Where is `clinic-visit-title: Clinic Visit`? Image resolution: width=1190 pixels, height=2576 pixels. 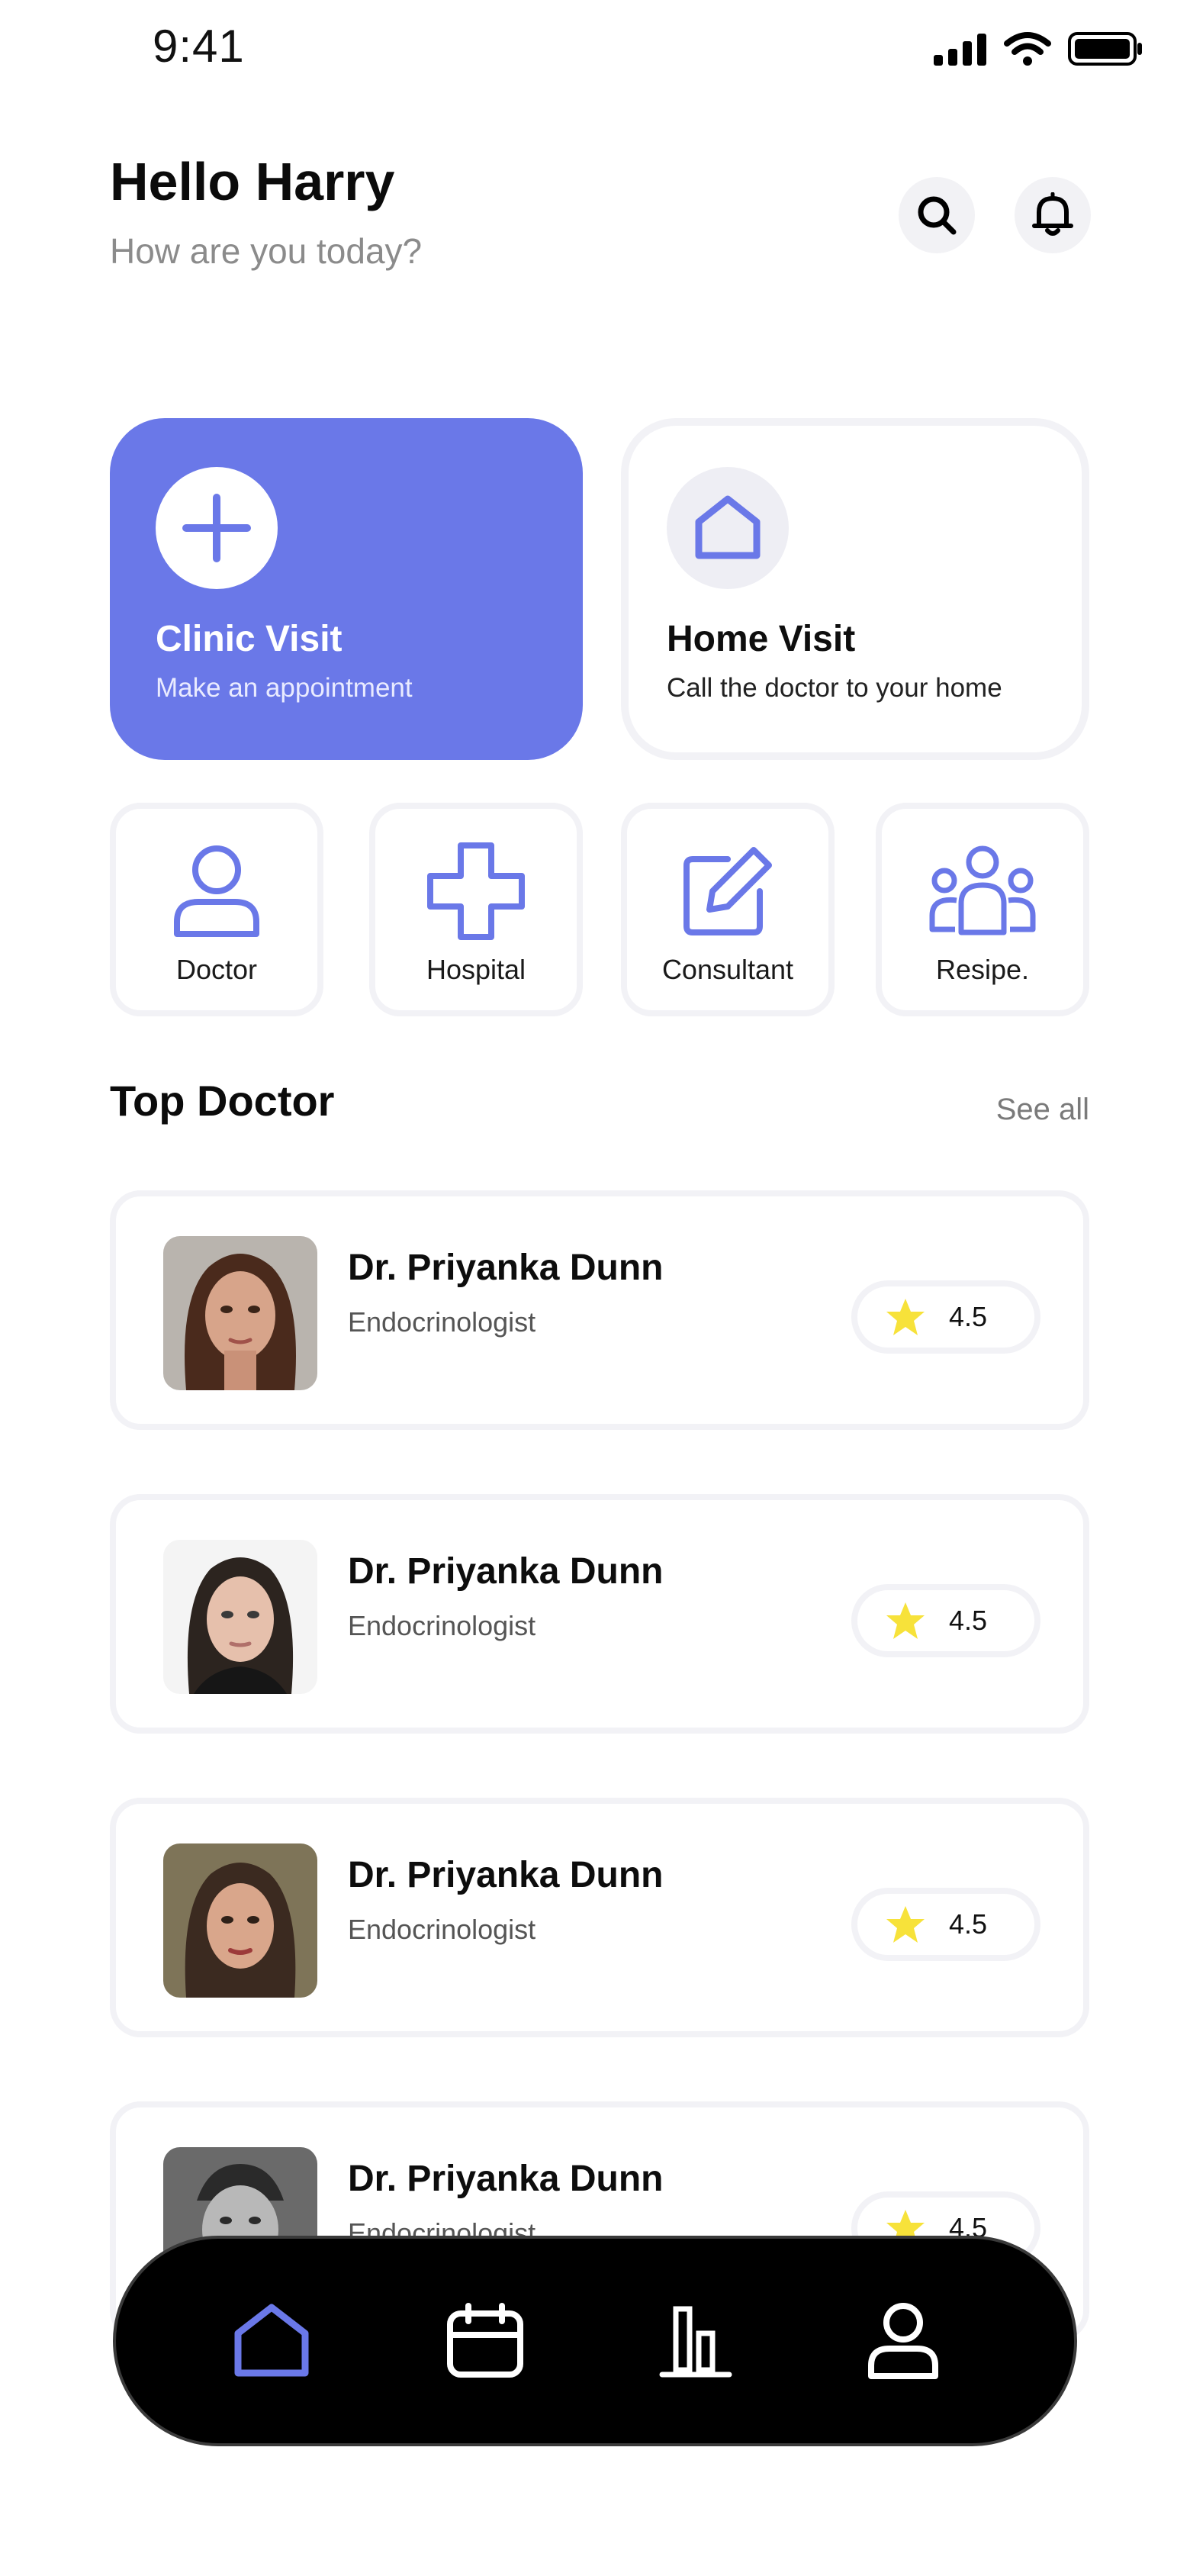
clinic-visit-title: Clinic Visit is located at coordinates (249, 639).